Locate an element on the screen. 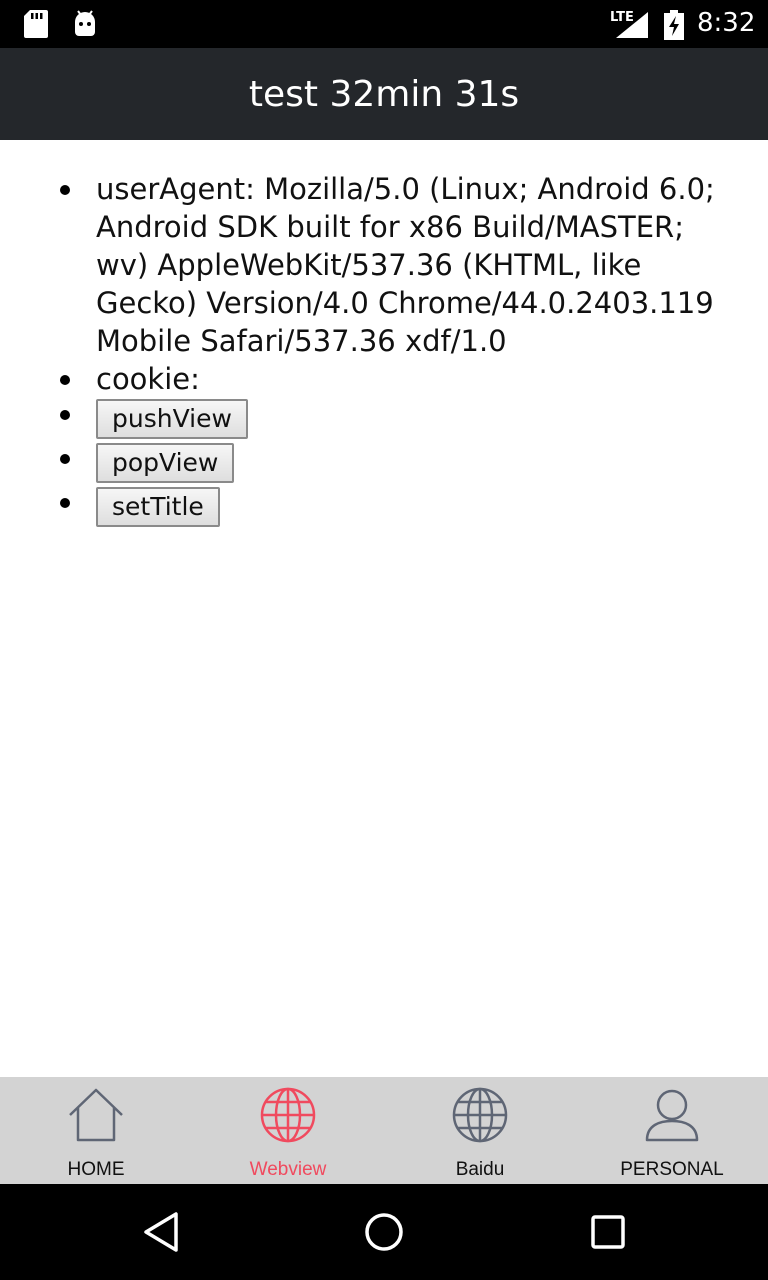 The height and width of the screenshot is (1280, 768). page-title: test 32min 31s is located at coordinates (384, 94).